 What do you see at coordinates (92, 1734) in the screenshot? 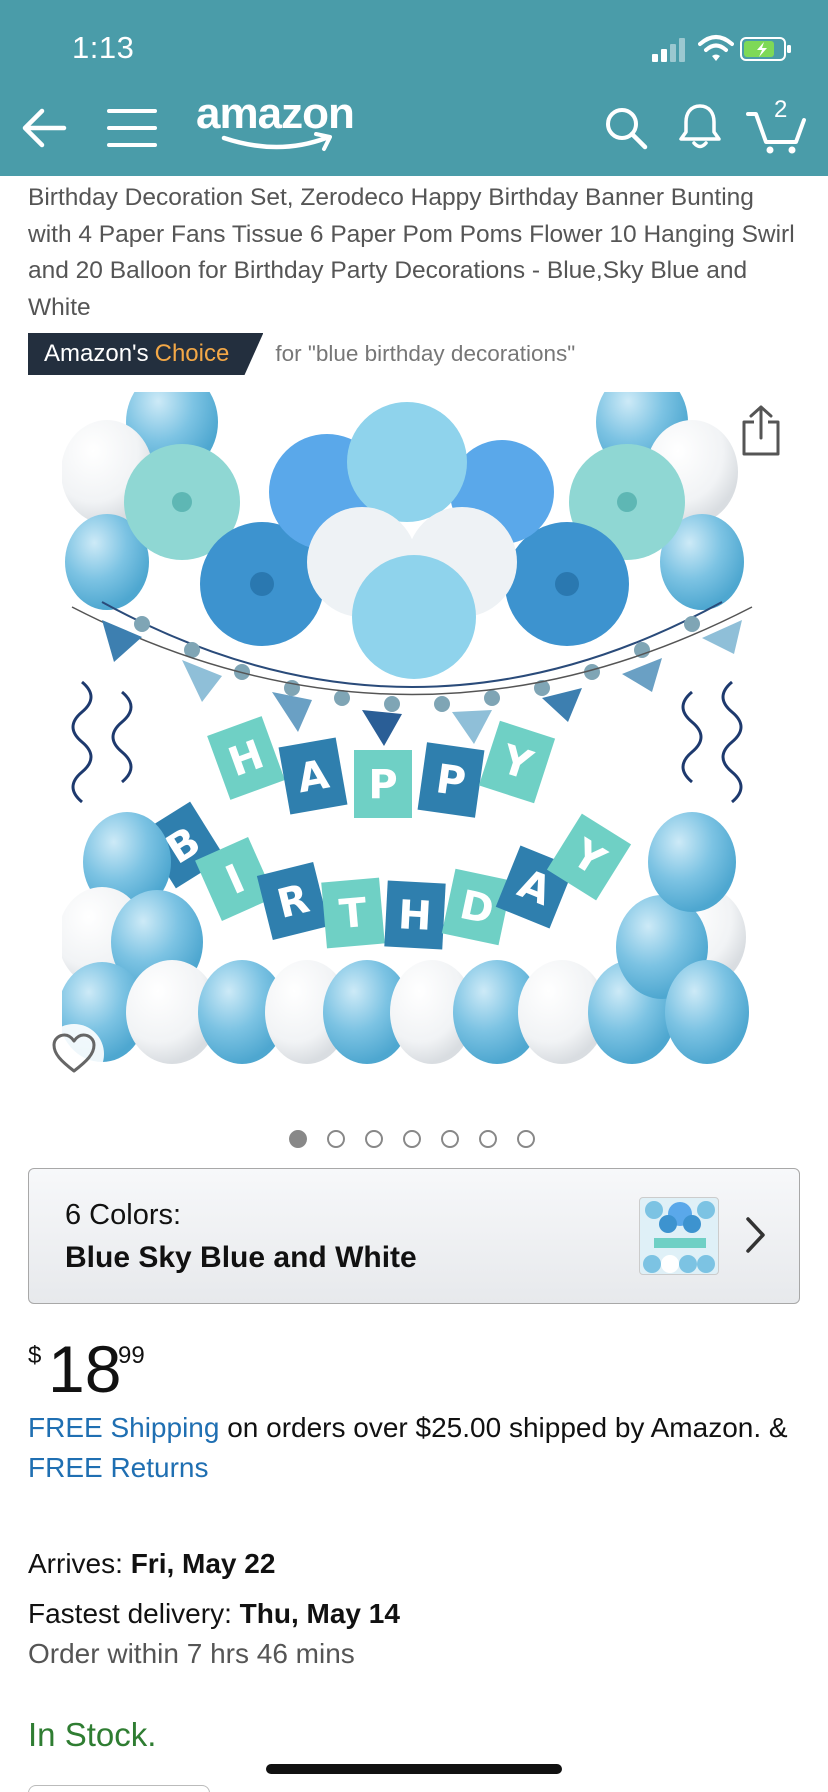
I see `stock-status: In Stock.` at bounding box center [92, 1734].